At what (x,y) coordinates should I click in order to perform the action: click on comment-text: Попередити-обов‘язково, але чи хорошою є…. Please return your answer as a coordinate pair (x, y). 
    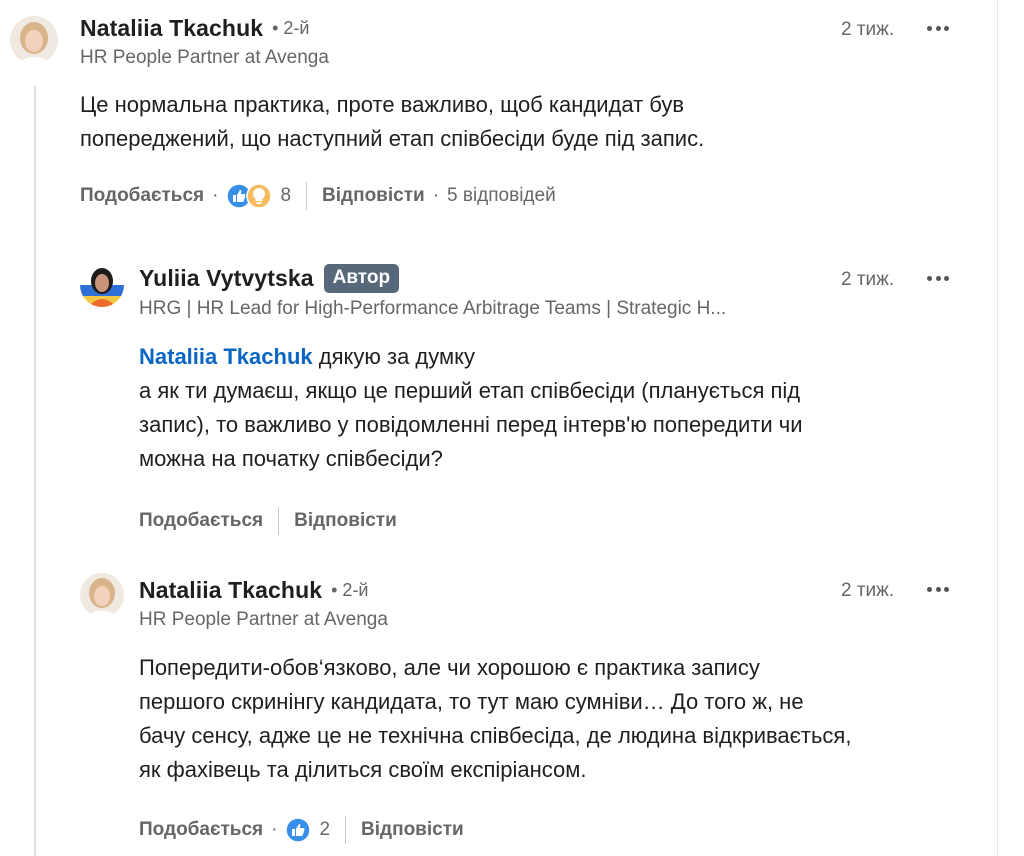
    Looking at the image, I should click on (495, 718).